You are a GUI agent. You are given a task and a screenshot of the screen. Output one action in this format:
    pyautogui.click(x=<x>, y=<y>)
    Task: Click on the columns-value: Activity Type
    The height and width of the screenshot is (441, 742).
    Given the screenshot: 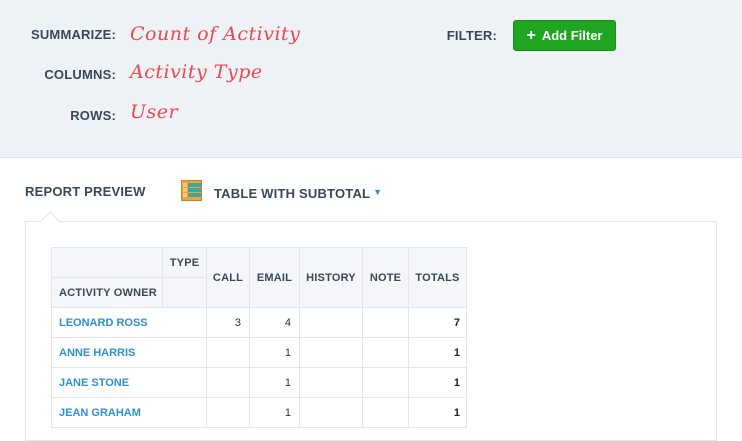 What is the action you would take?
    pyautogui.click(x=196, y=72)
    